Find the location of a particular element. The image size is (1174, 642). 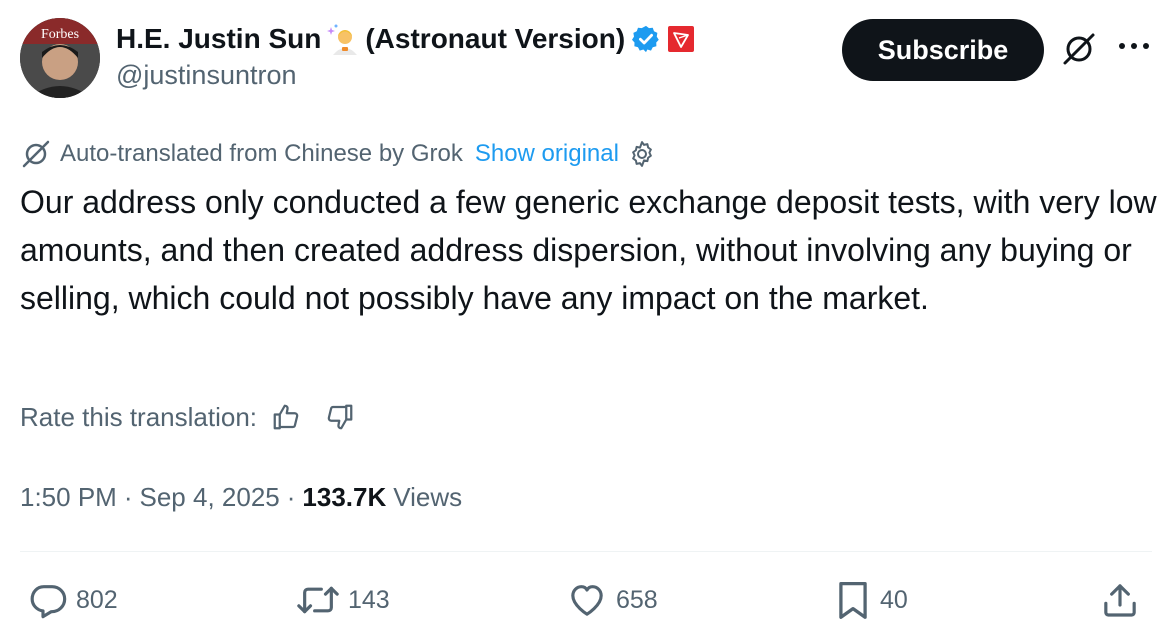

bookmark-count: 40 is located at coordinates (894, 599).